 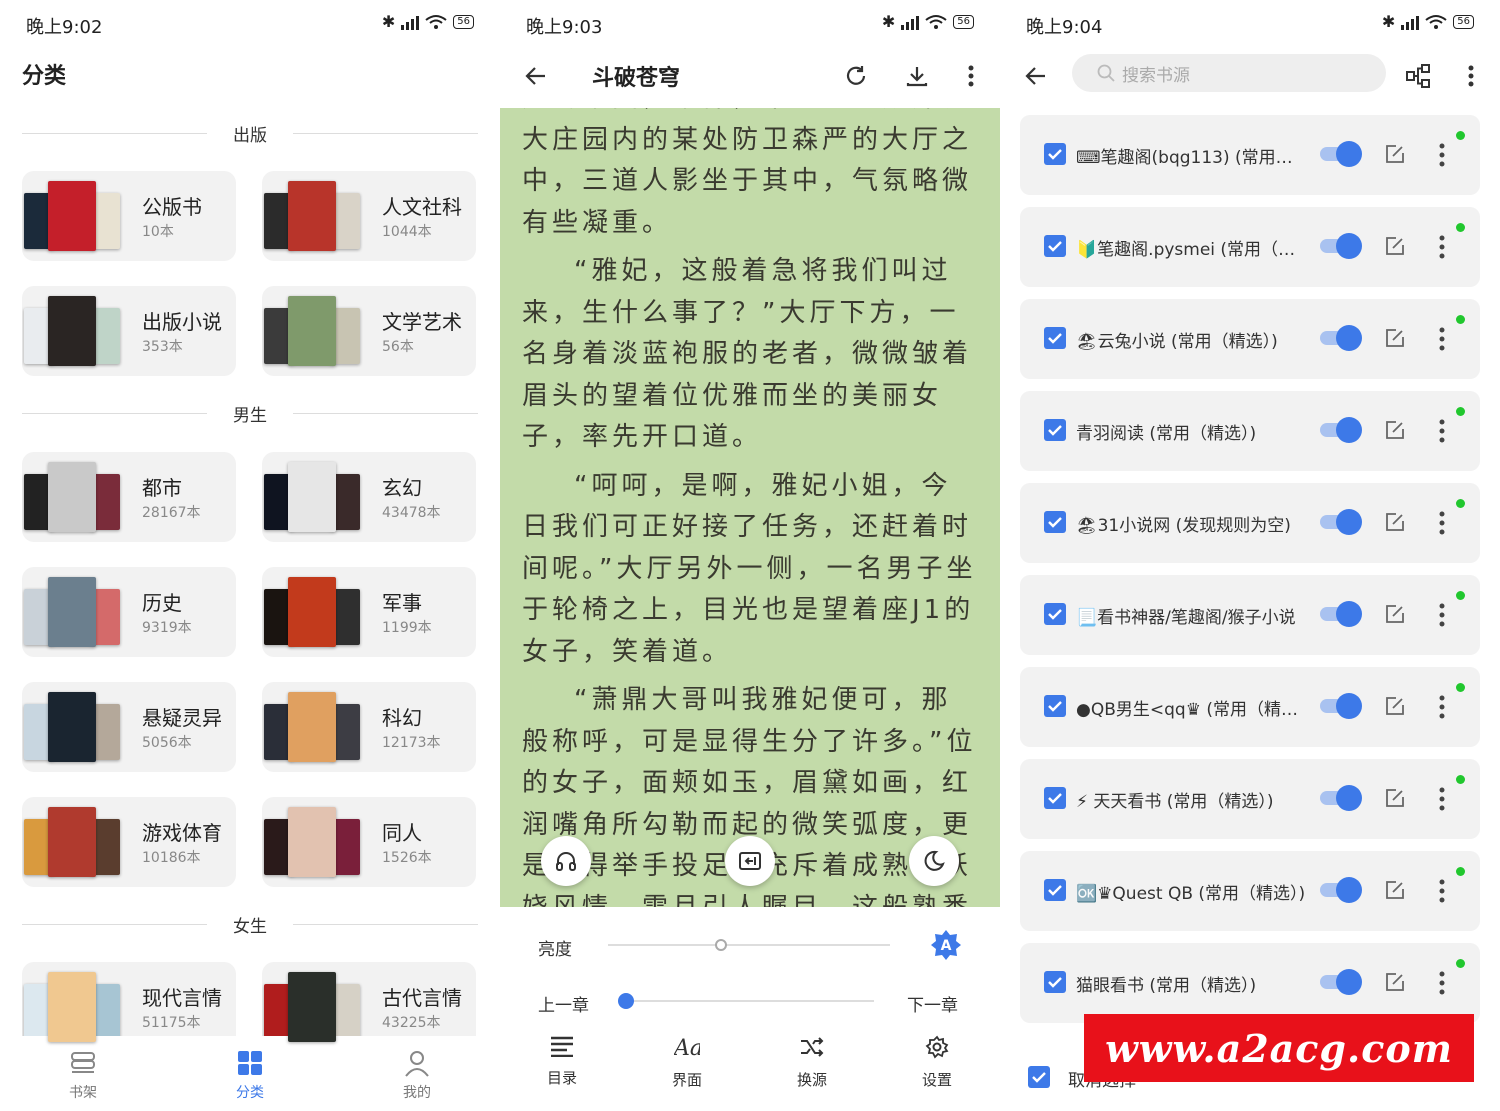 I want to click on list-icon, so click(x=562, y=1047).